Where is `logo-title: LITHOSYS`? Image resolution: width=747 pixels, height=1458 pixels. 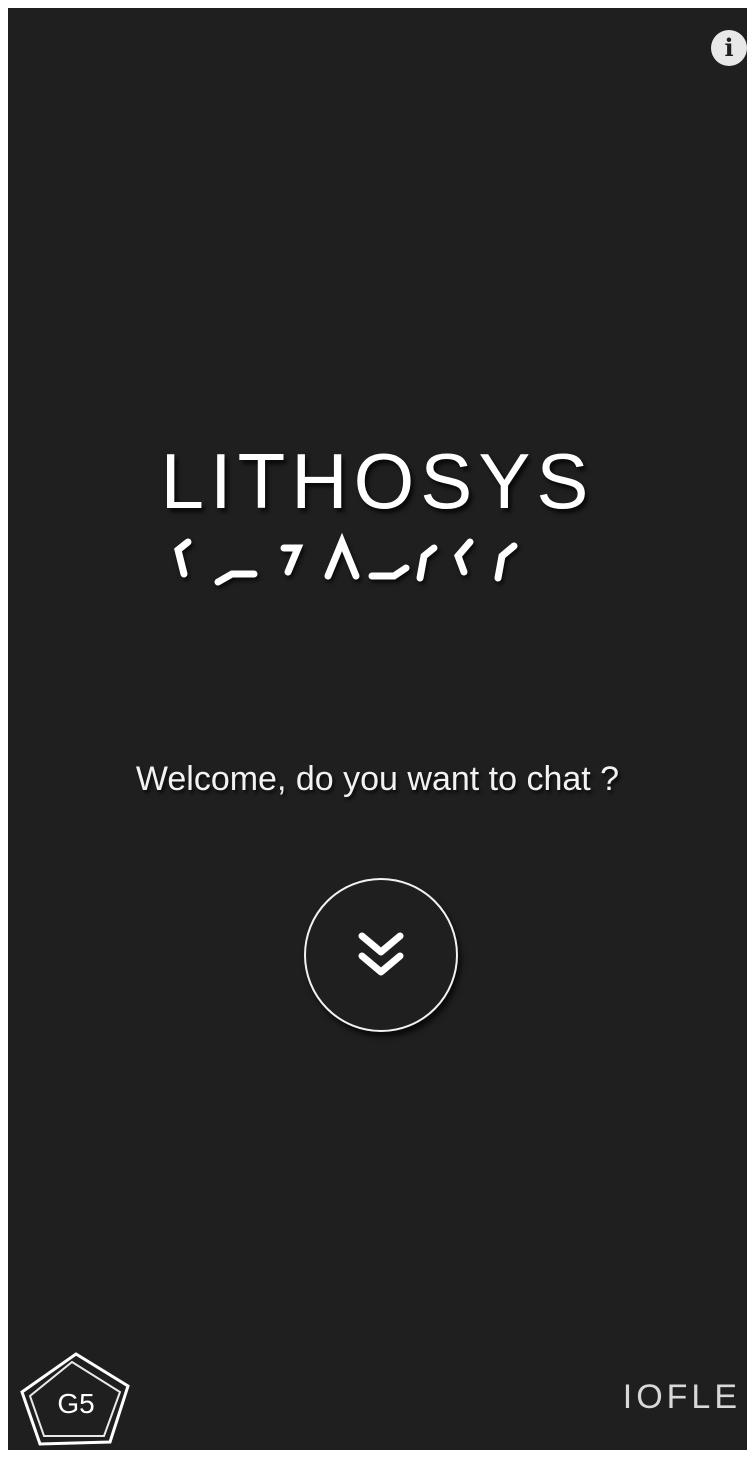 logo-title: LITHOSYS is located at coordinates (377, 481).